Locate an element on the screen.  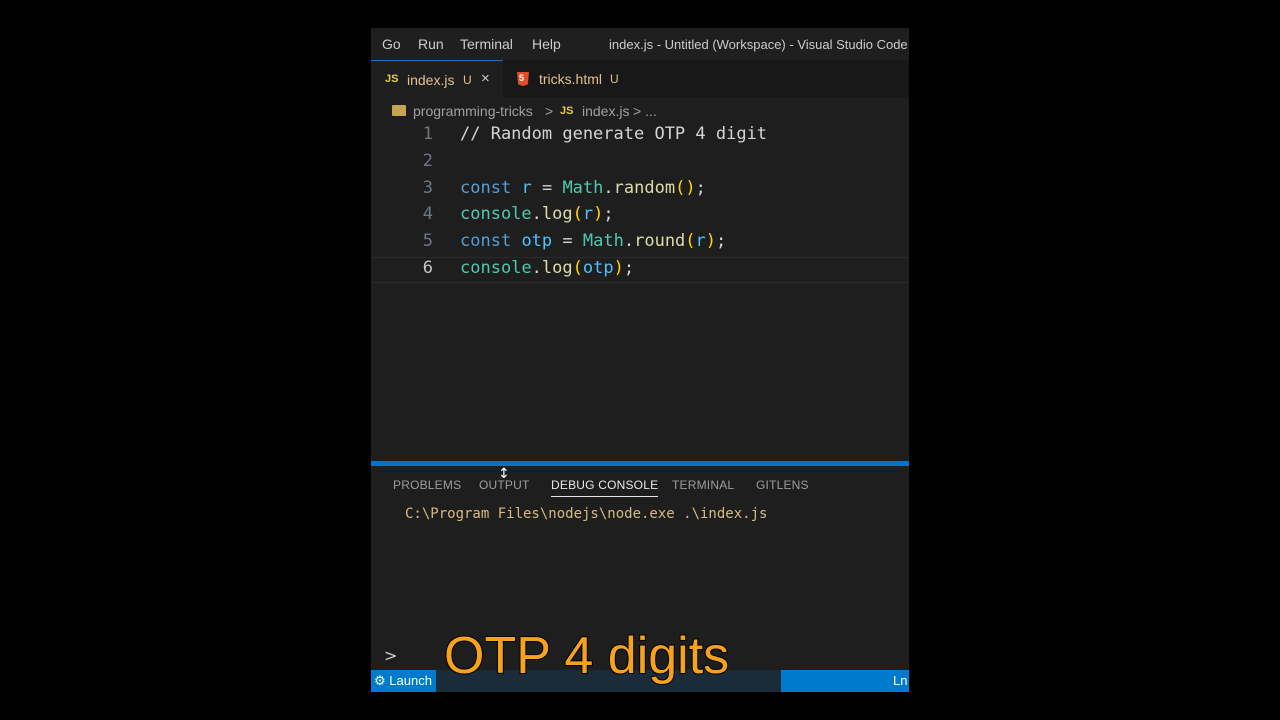
menu-run: Run is located at coordinates (431, 44).